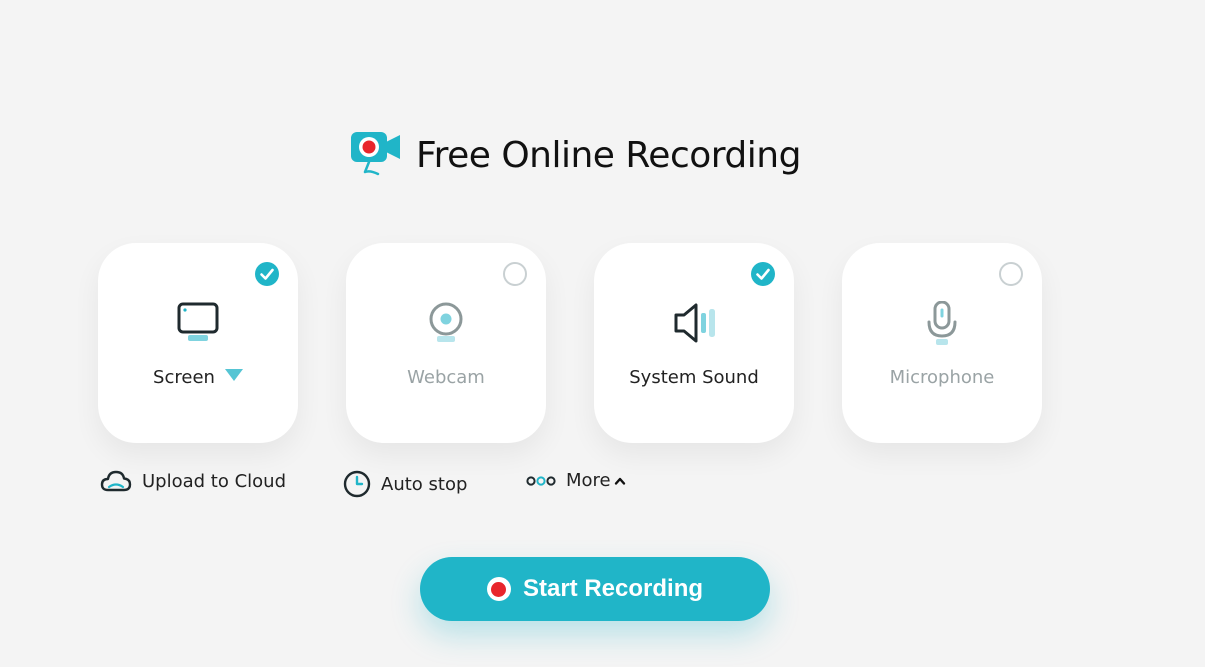  I want to click on page-header: Free Online Recording, so click(575, 155).